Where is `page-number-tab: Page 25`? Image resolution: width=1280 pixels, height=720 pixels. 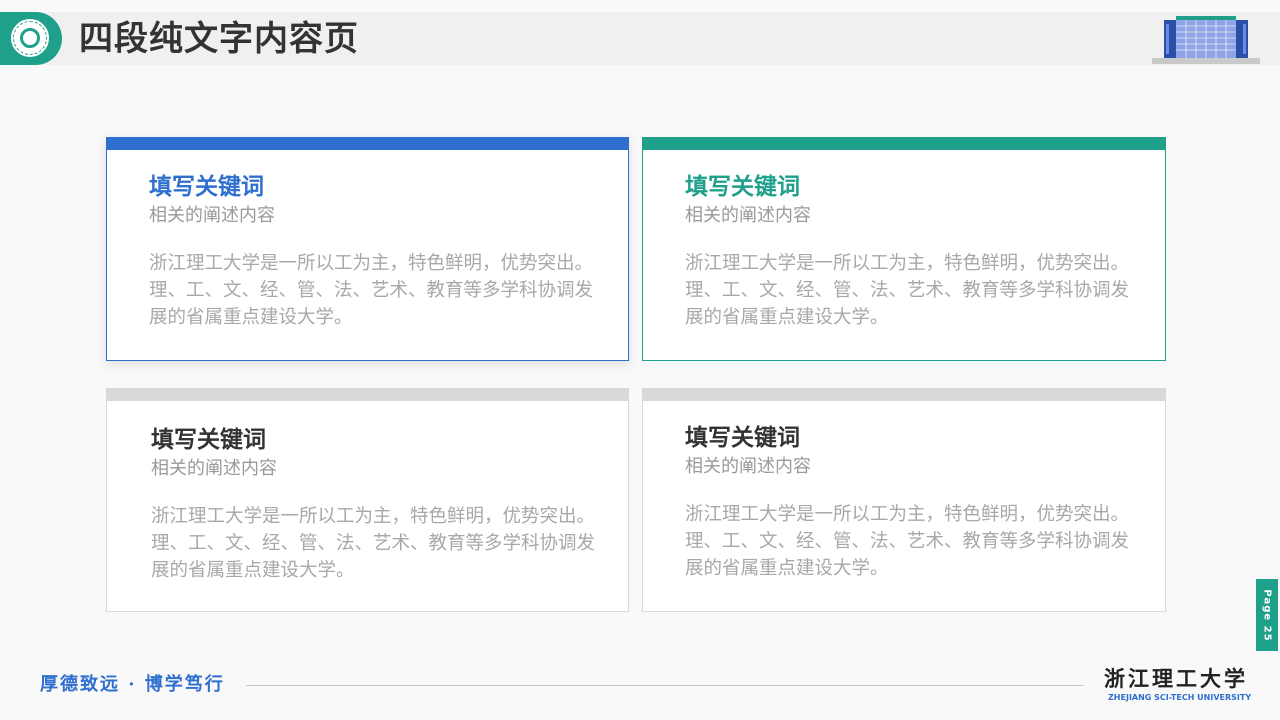 page-number-tab: Page 25 is located at coordinates (1267, 615).